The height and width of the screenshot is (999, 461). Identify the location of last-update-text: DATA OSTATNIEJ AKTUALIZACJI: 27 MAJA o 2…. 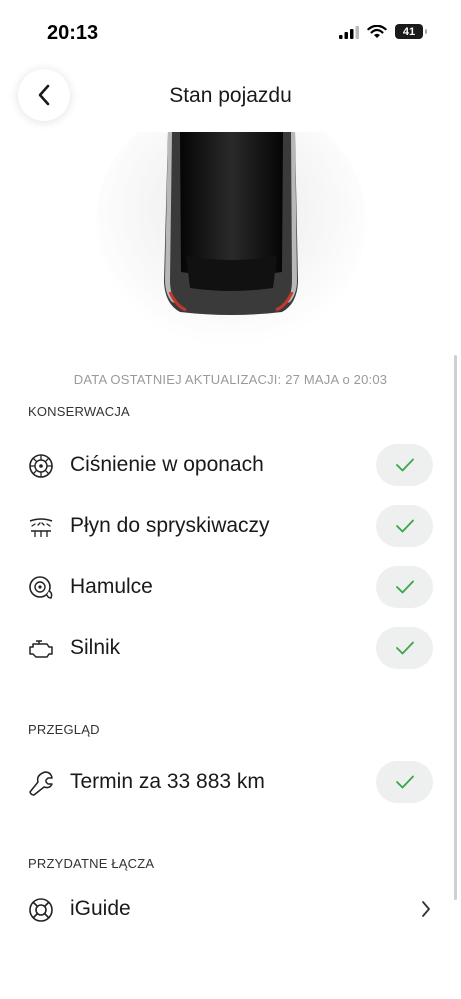
(230, 379).